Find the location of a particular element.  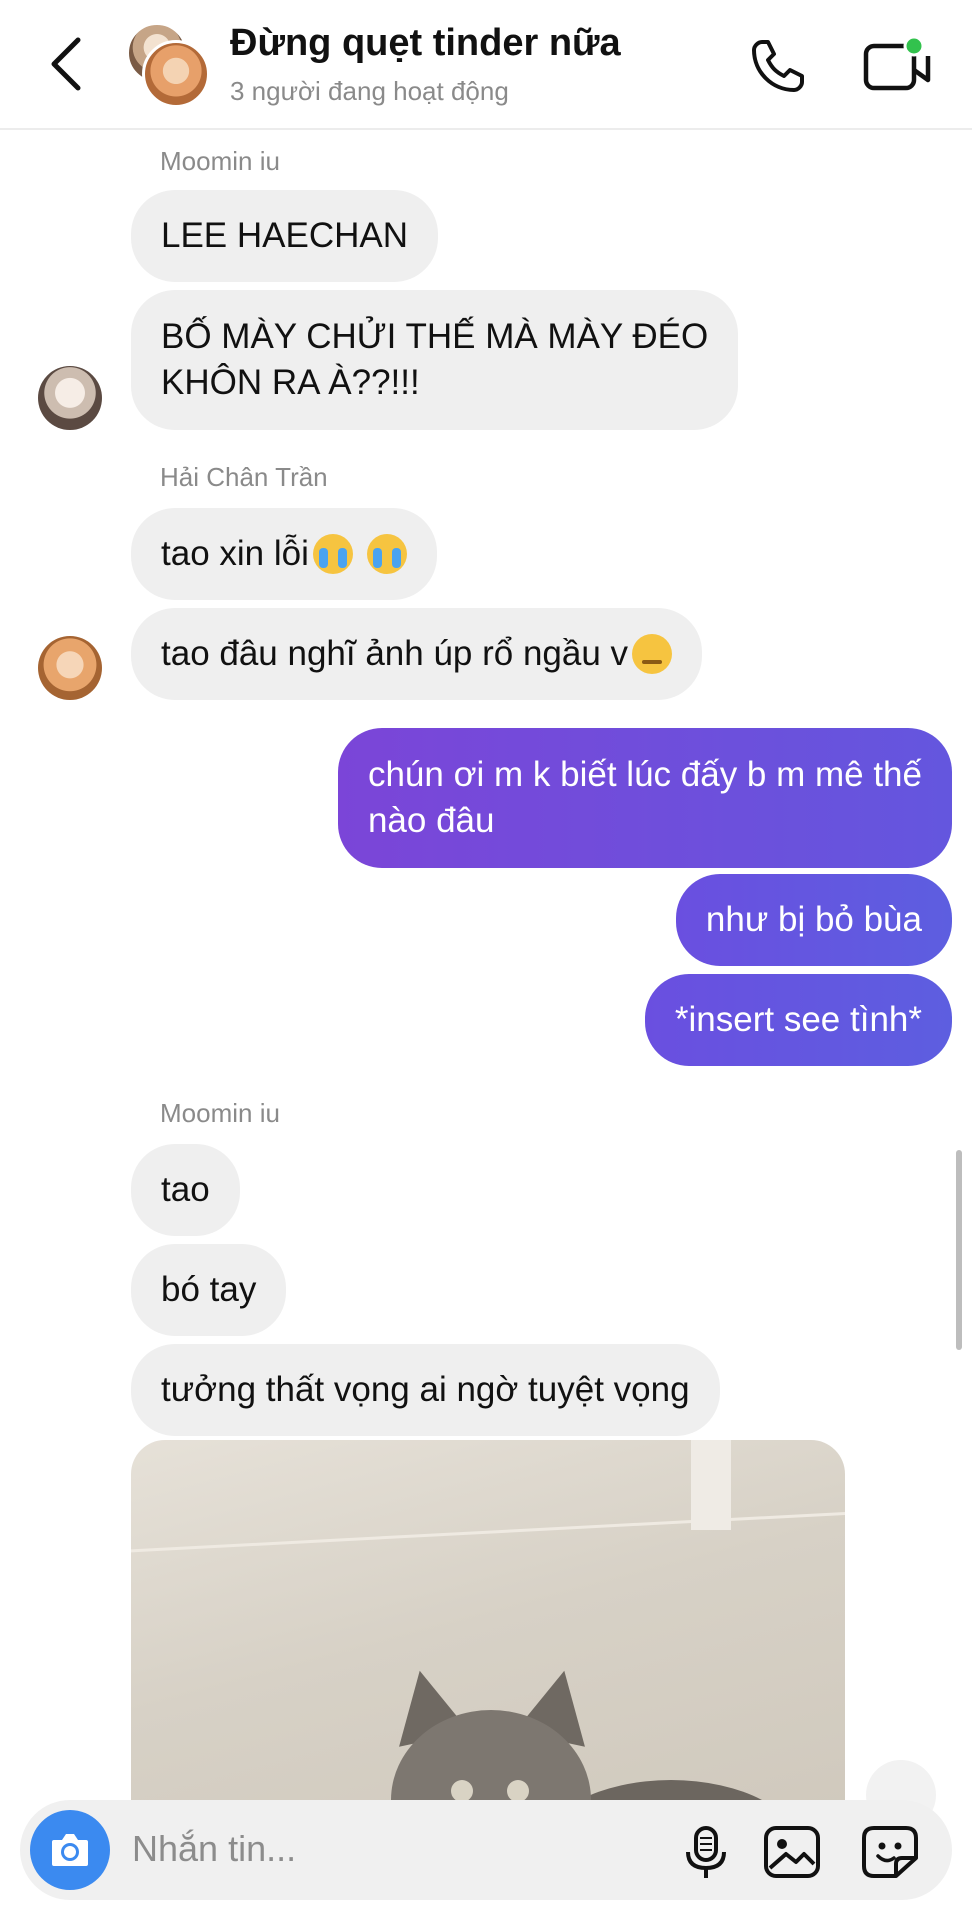

message-text: tao đâu nghĩ ảnh úp rổ ngầu v is located at coordinates (395, 653).